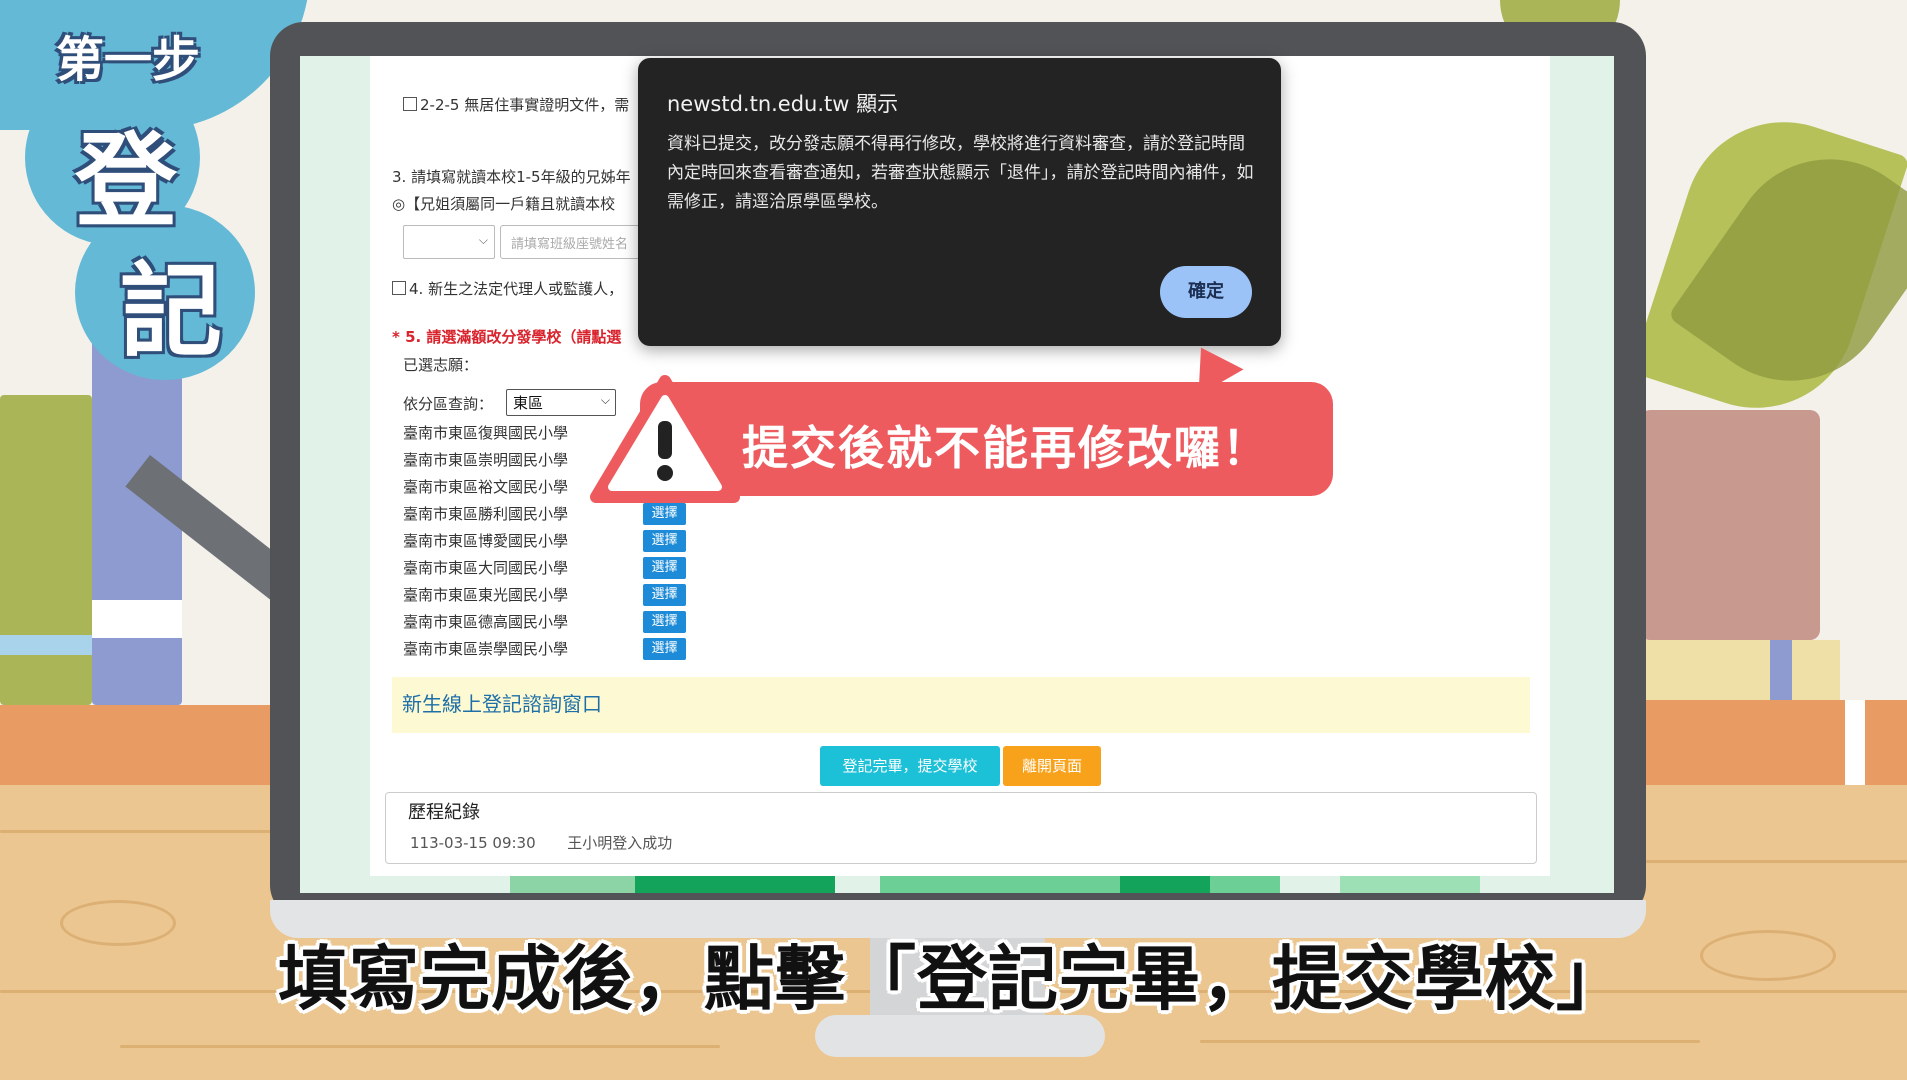 The width and height of the screenshot is (1907, 1080). What do you see at coordinates (137, 619) in the screenshot?
I see `book-label` at bounding box center [137, 619].